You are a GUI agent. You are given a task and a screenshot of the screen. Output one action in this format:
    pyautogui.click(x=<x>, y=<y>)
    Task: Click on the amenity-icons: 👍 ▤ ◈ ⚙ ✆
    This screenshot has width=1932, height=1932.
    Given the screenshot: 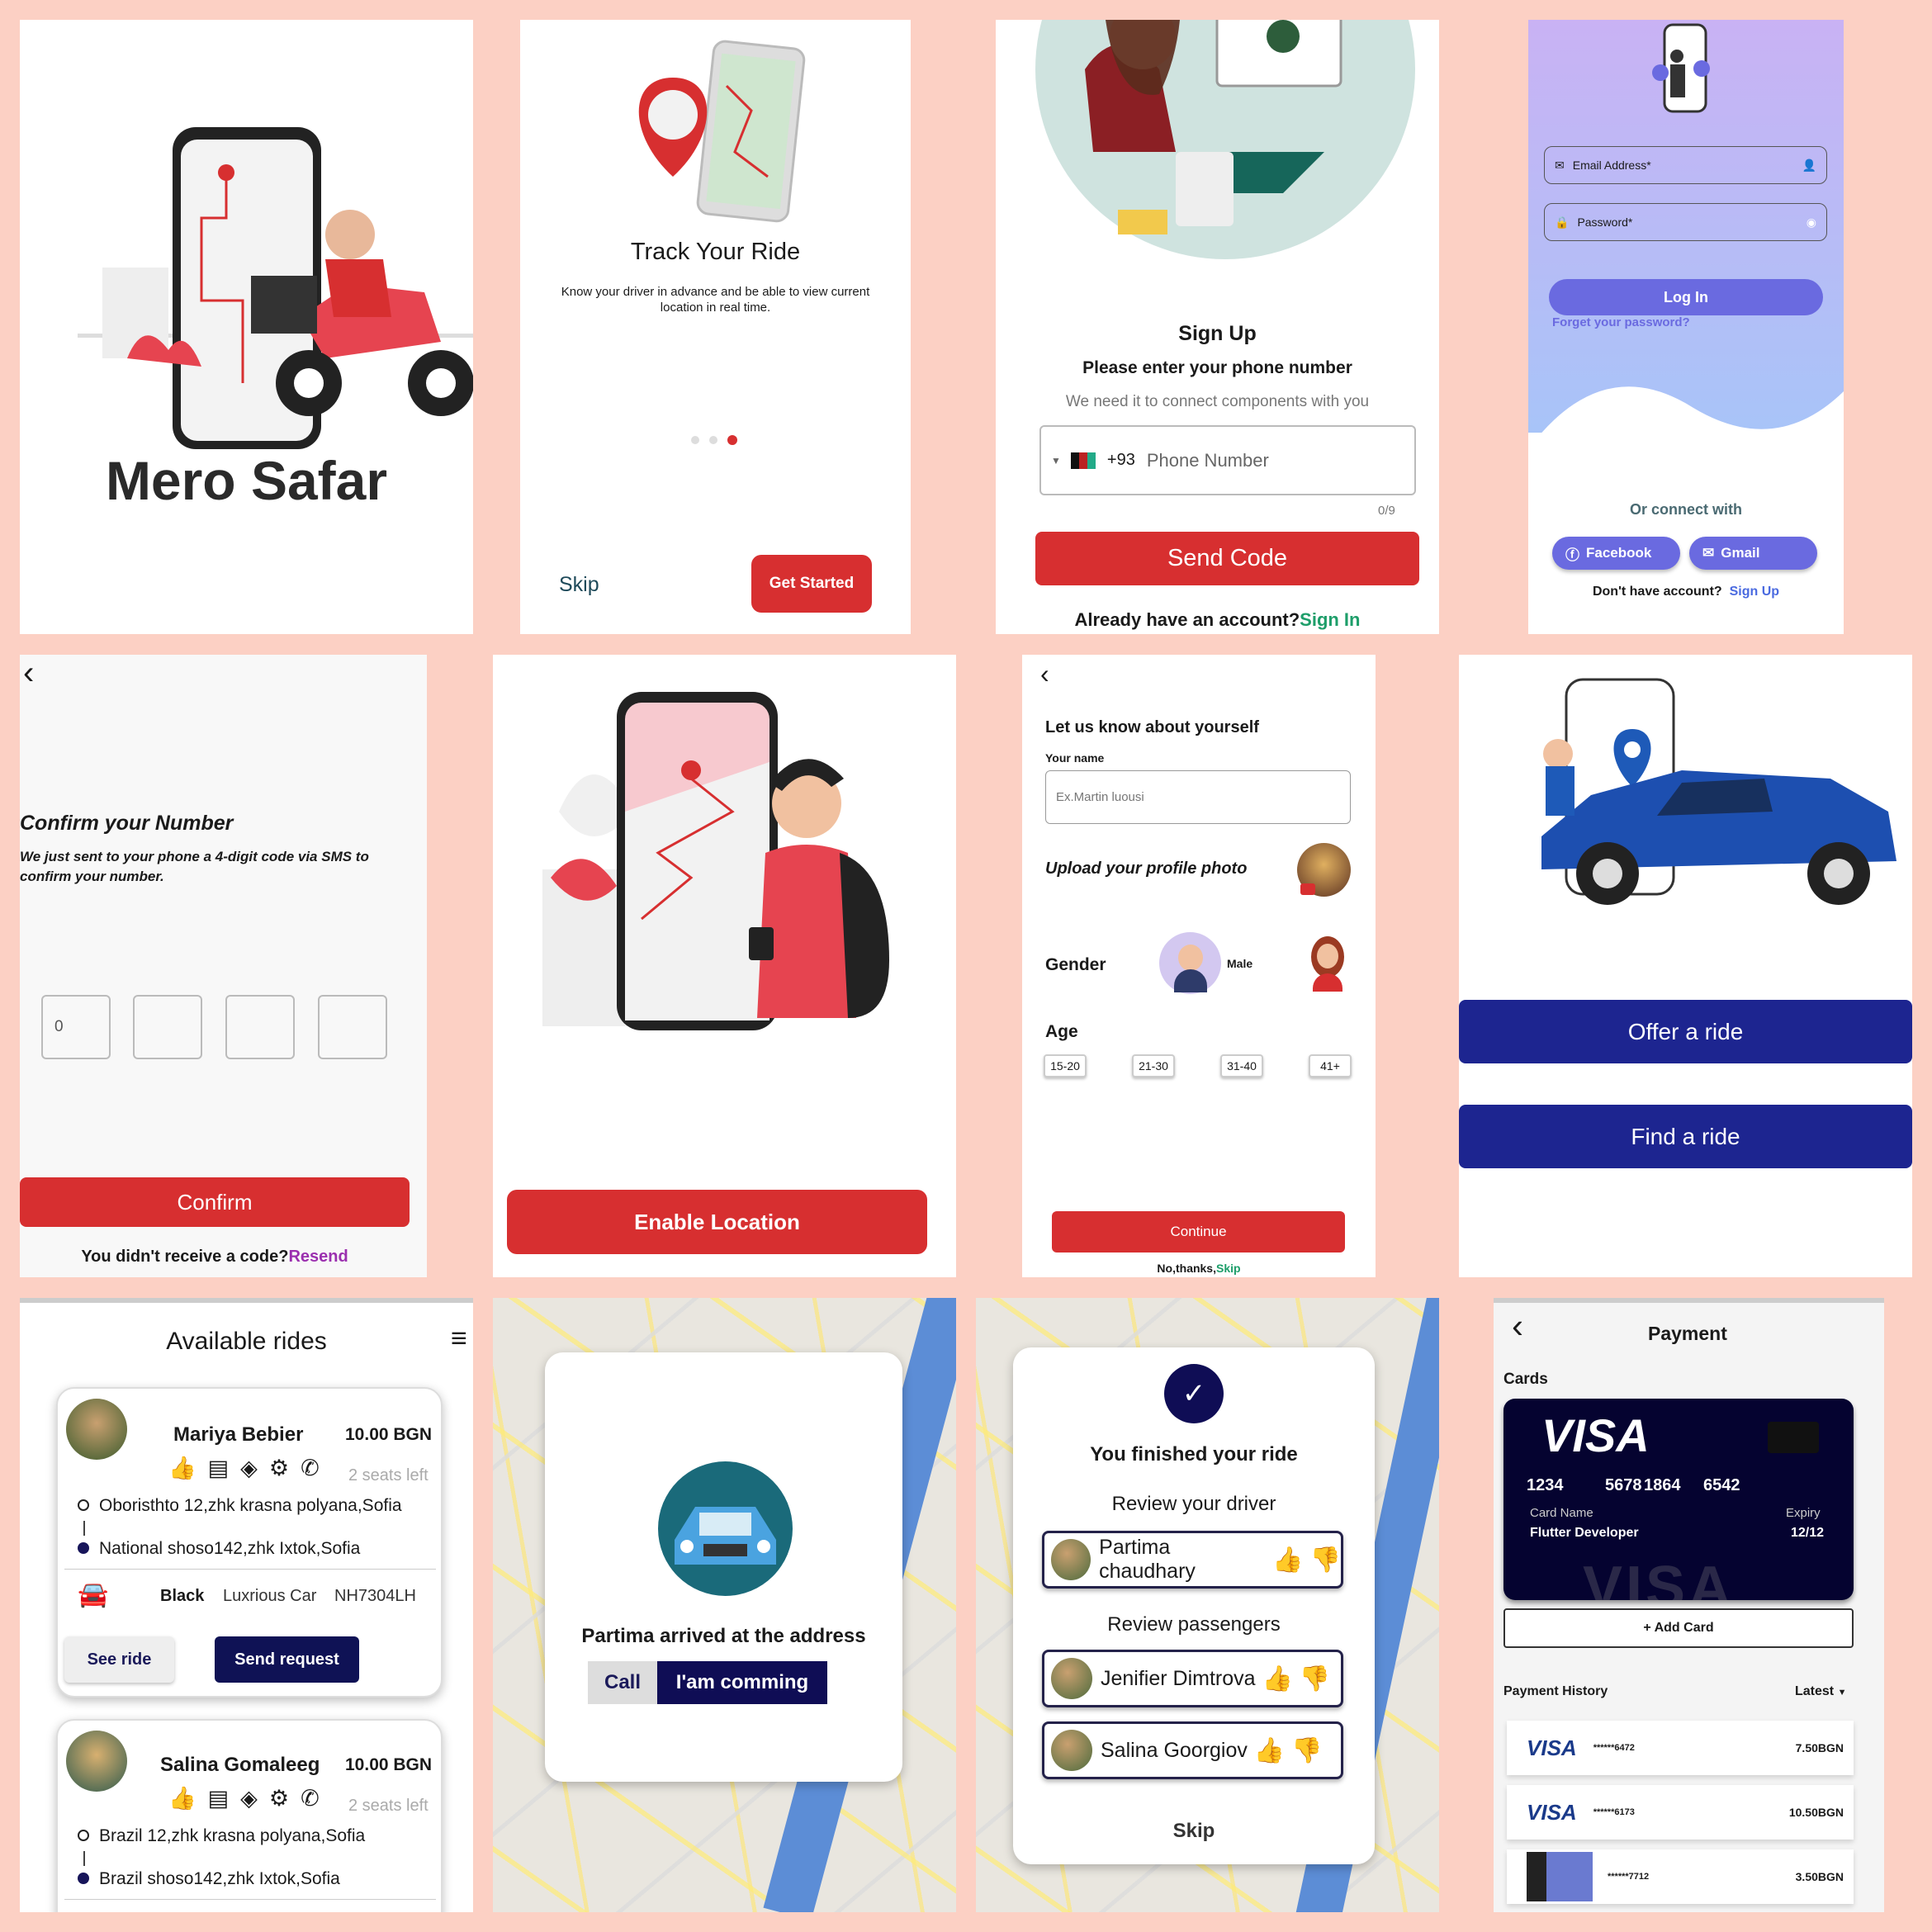 What is the action you would take?
    pyautogui.click(x=249, y=1798)
    